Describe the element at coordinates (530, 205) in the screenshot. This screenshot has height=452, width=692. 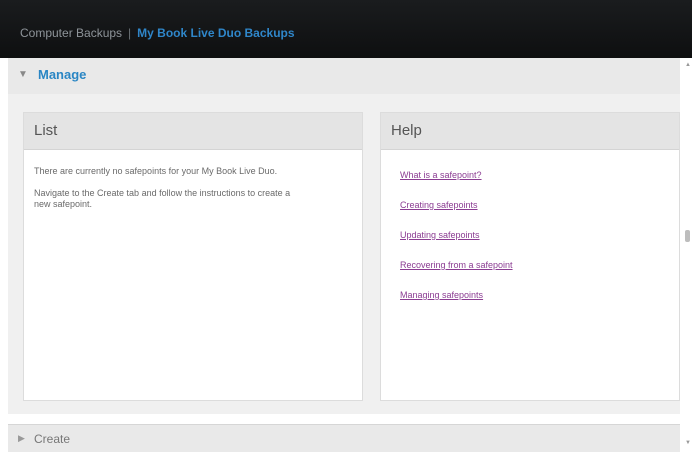
I see `help-link-creating-safepoints: Creating safepoints` at that location.